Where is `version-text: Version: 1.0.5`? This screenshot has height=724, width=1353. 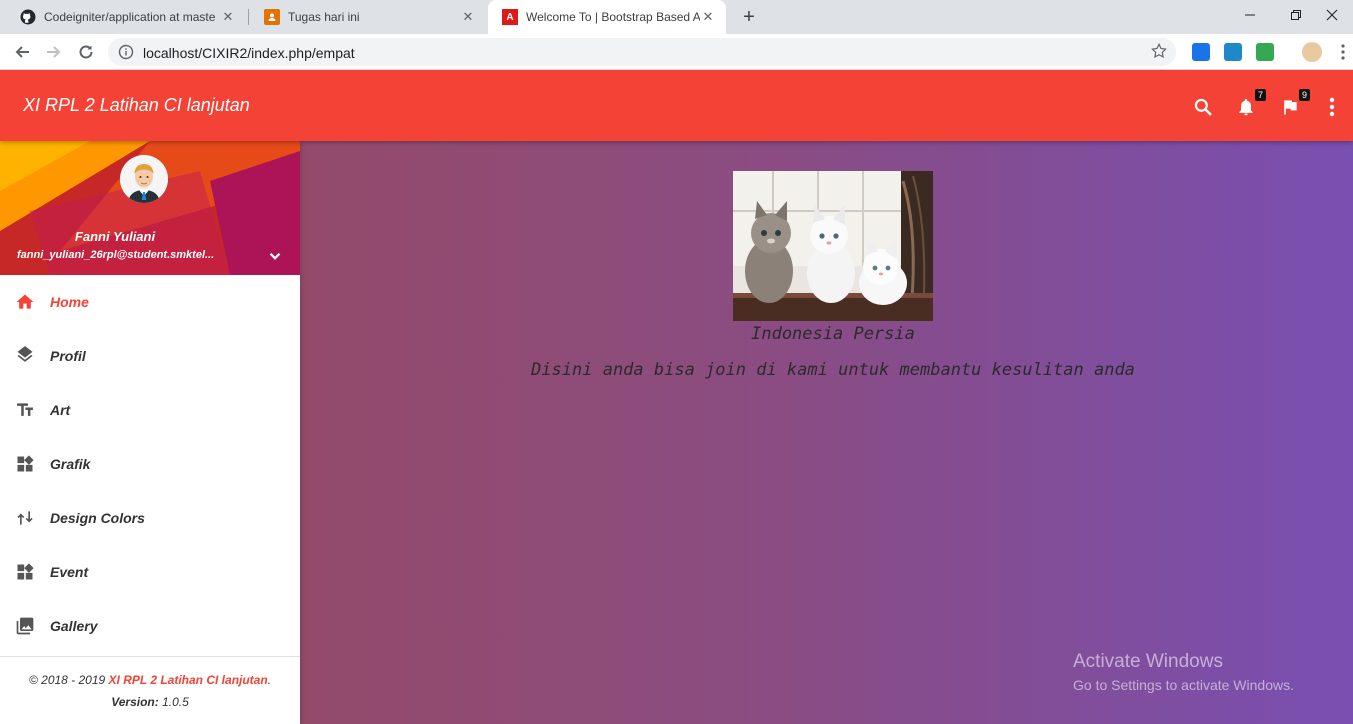
version-text: Version: 1.0.5 is located at coordinates (150, 702).